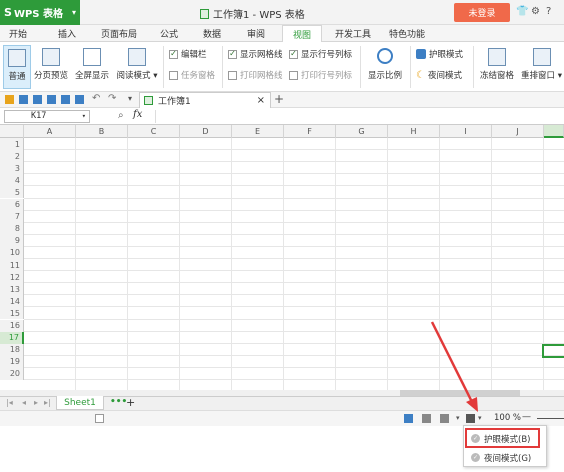 The height and width of the screenshot is (472, 564). What do you see at coordinates (550, 418) in the screenshot?
I see `zoom-slider` at bounding box center [550, 418].